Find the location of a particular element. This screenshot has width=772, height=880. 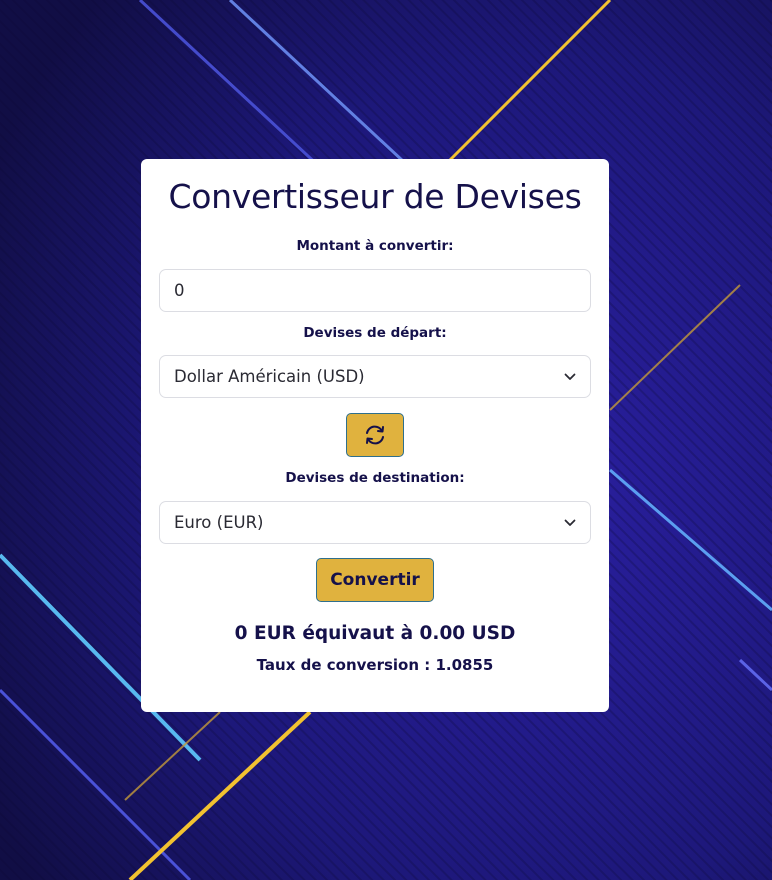

amount-input: 0 is located at coordinates (375, 290).